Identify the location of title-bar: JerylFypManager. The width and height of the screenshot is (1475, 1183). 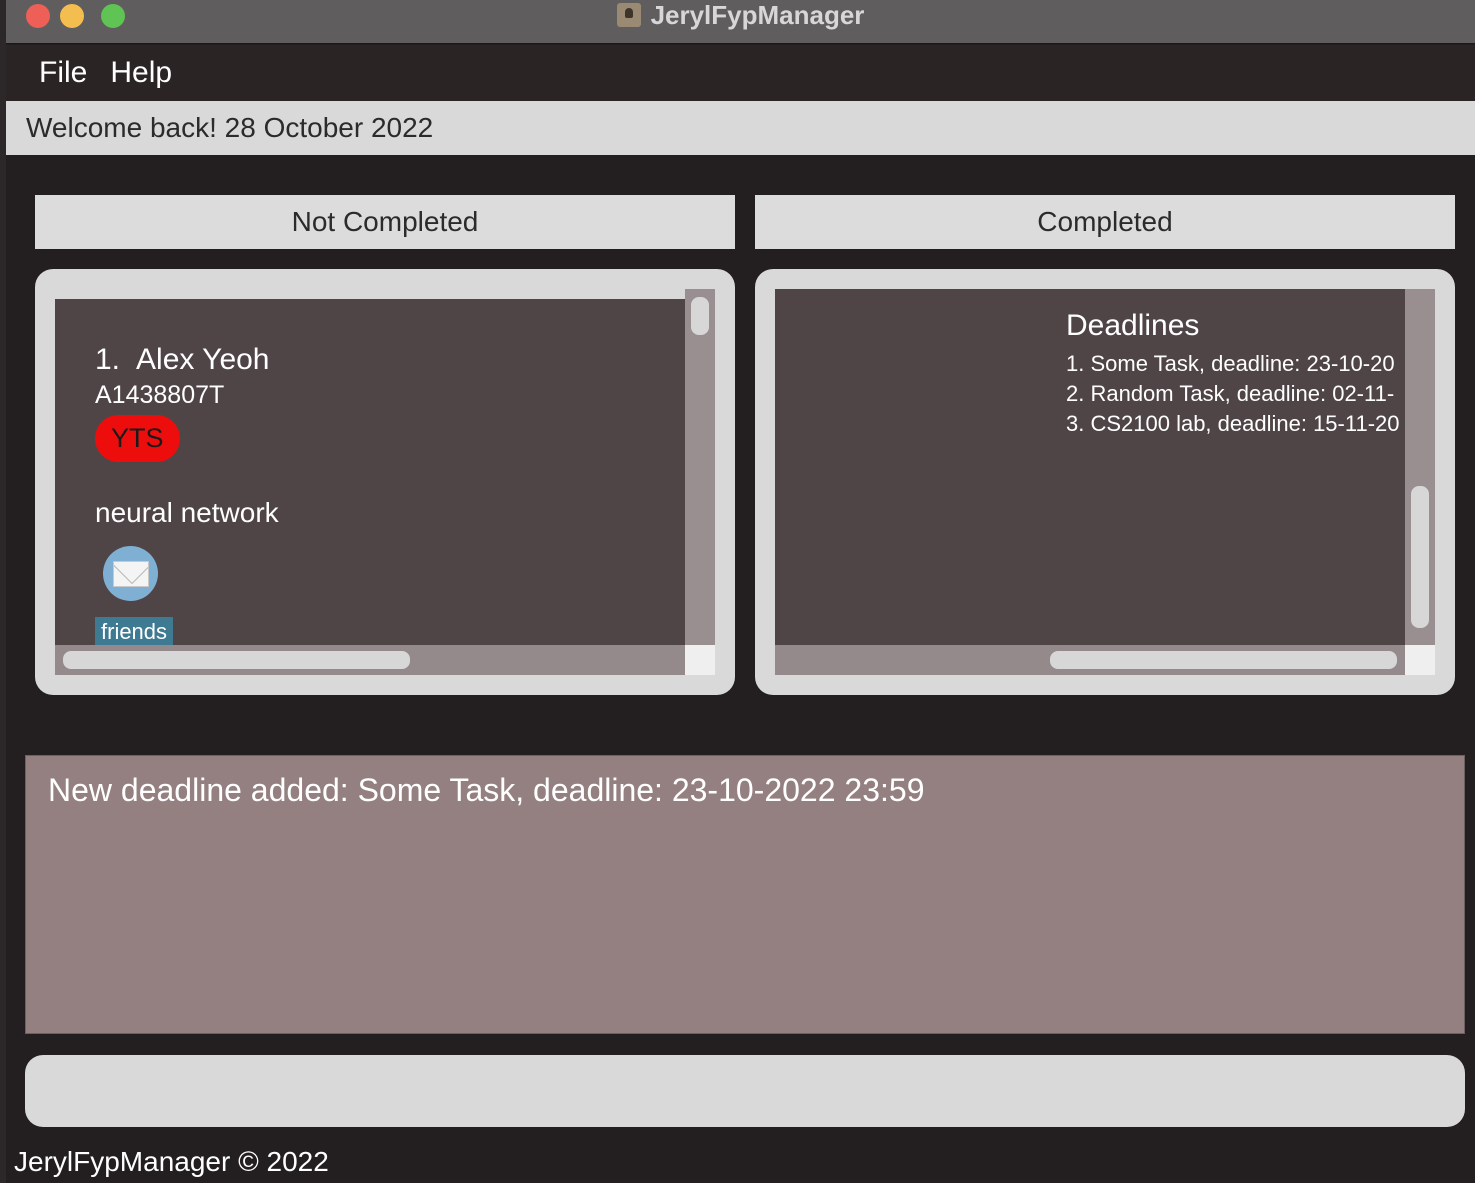
(740, 22).